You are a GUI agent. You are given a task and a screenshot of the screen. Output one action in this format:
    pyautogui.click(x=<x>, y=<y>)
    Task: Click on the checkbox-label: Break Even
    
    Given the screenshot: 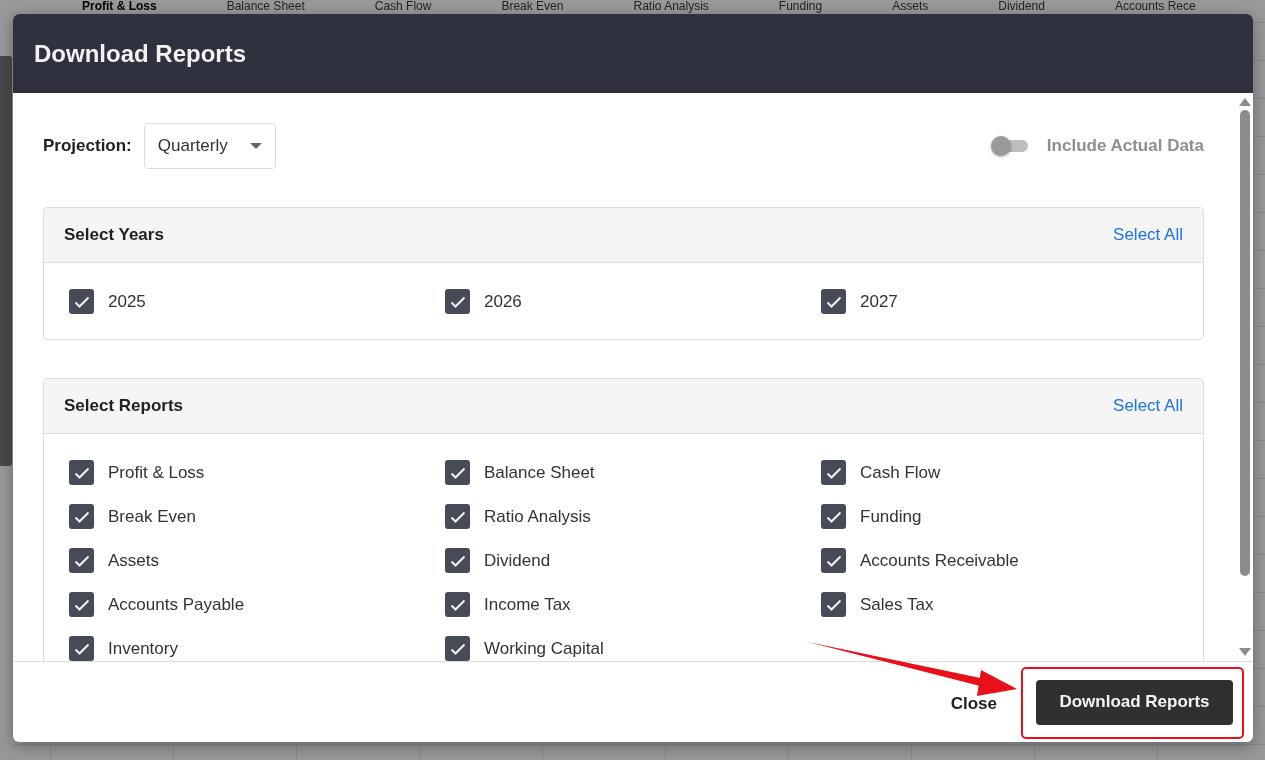 What is the action you would take?
    pyautogui.click(x=152, y=516)
    